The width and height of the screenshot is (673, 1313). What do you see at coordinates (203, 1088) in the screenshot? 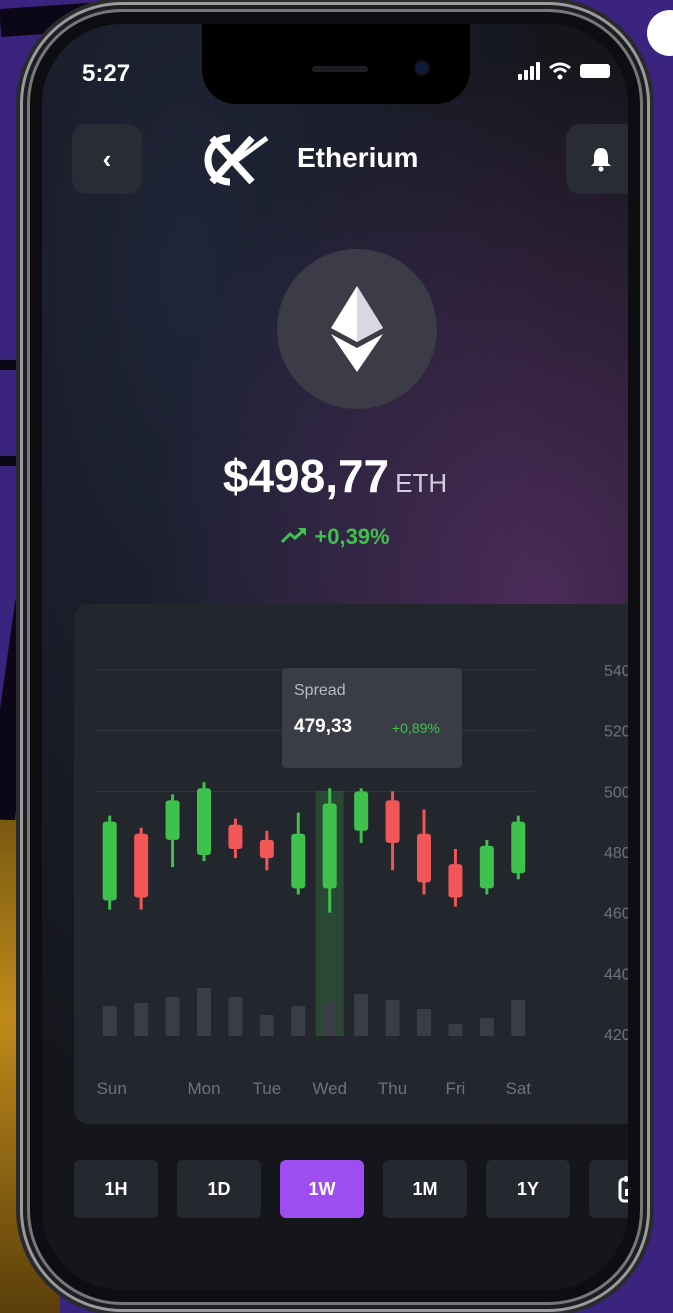
I see `x-tick-label: Mon` at bounding box center [203, 1088].